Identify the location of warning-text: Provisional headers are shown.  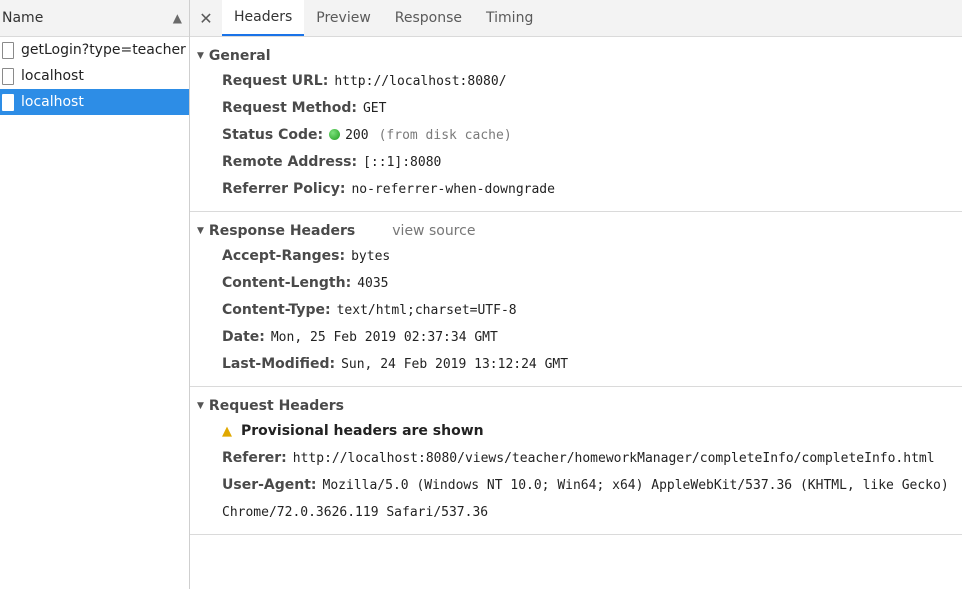
(362, 431).